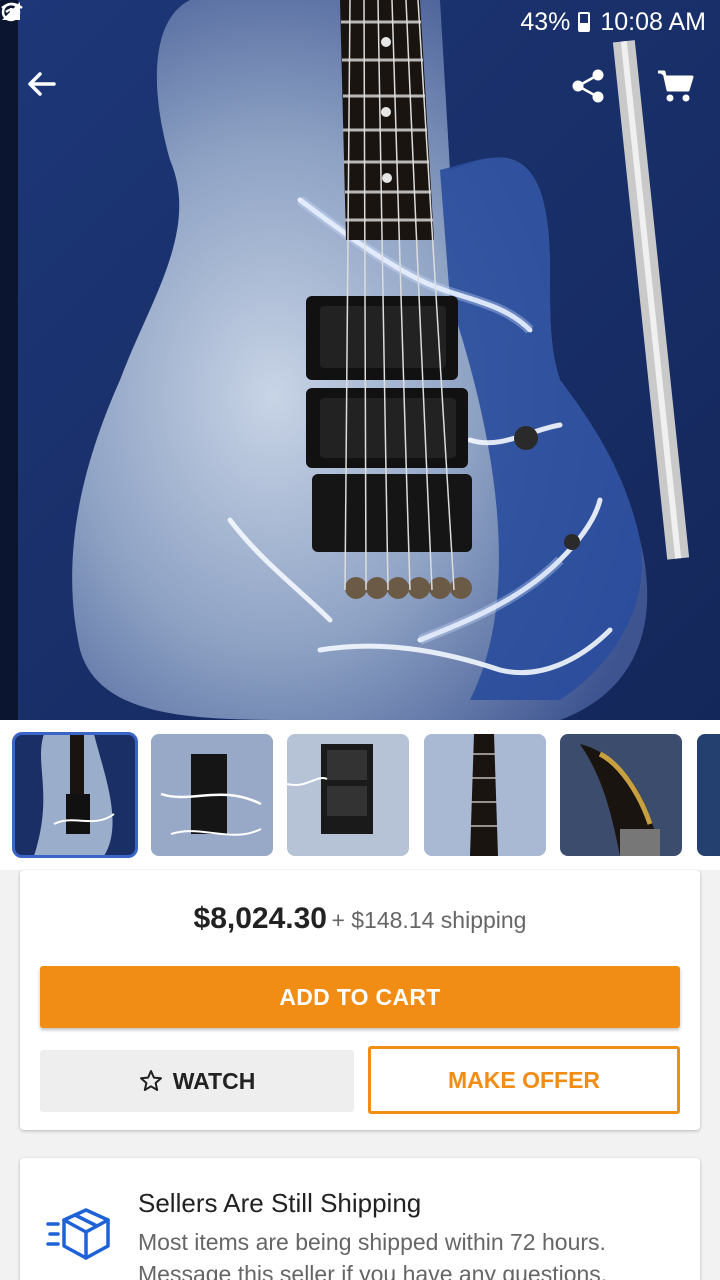 This screenshot has width=720, height=1280. What do you see at coordinates (429, 920) in the screenshot?
I see `shipping-cost: + $148.14 shipping` at bounding box center [429, 920].